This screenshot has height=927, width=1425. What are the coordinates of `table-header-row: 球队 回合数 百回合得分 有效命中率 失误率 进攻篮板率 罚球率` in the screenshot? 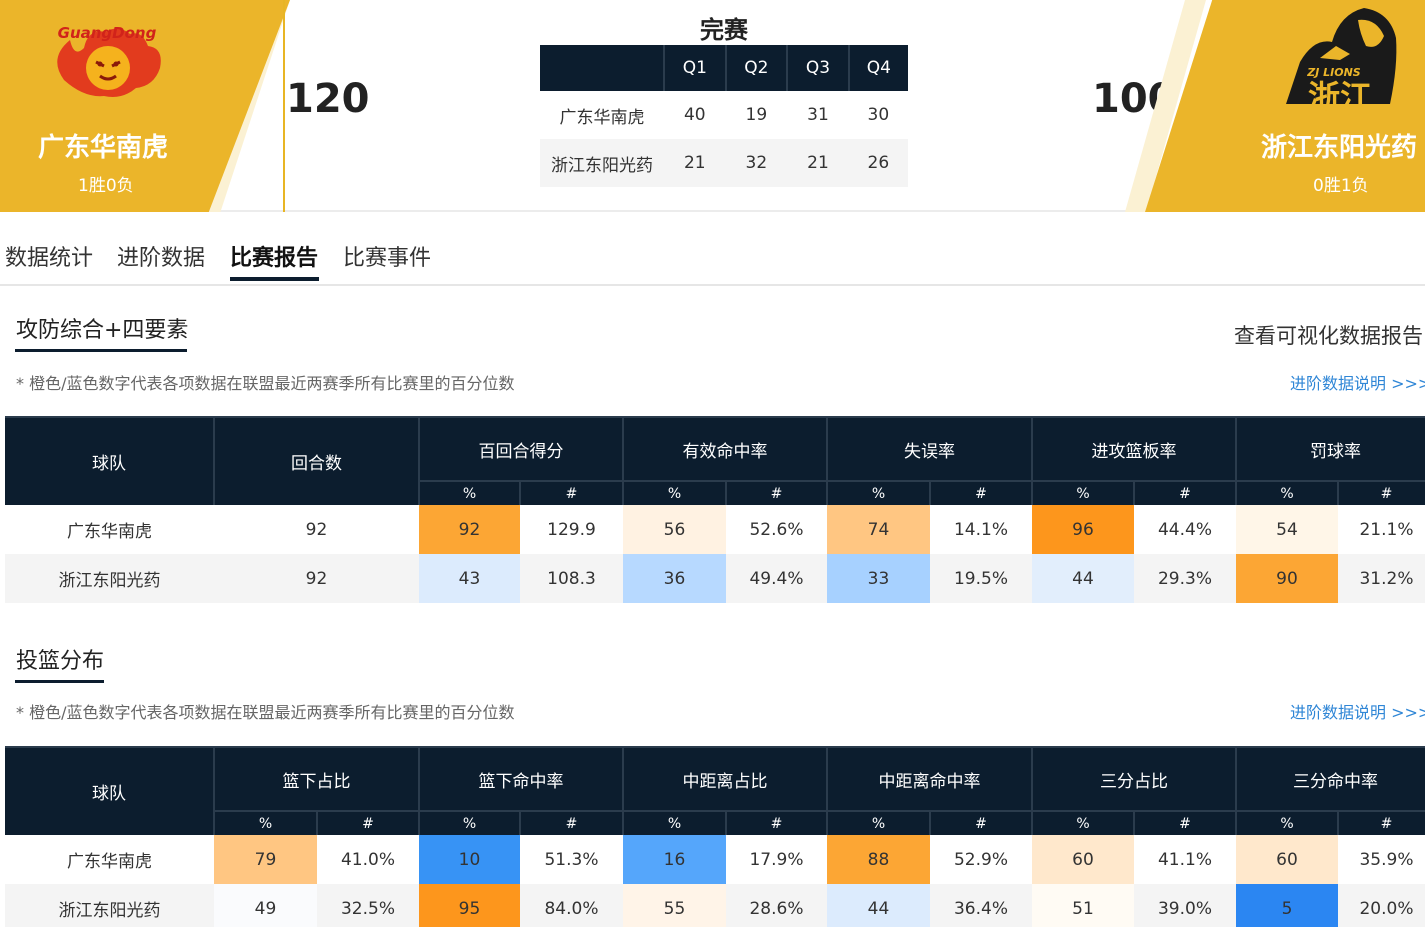 It's located at (715, 460).